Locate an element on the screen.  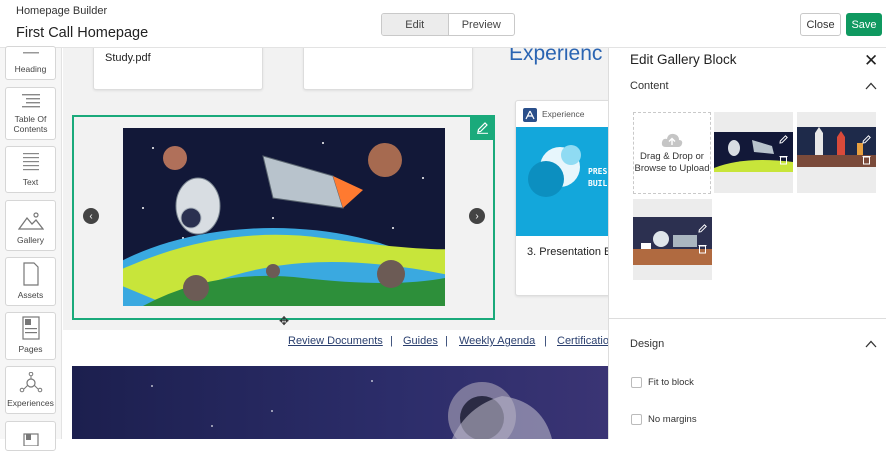
close-button: Close is located at coordinates (820, 24).